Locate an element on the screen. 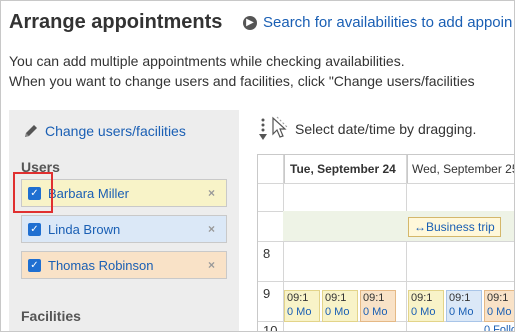 The image size is (515, 332). next-hour-appointment-fragment: 0 Follo is located at coordinates (499, 327).